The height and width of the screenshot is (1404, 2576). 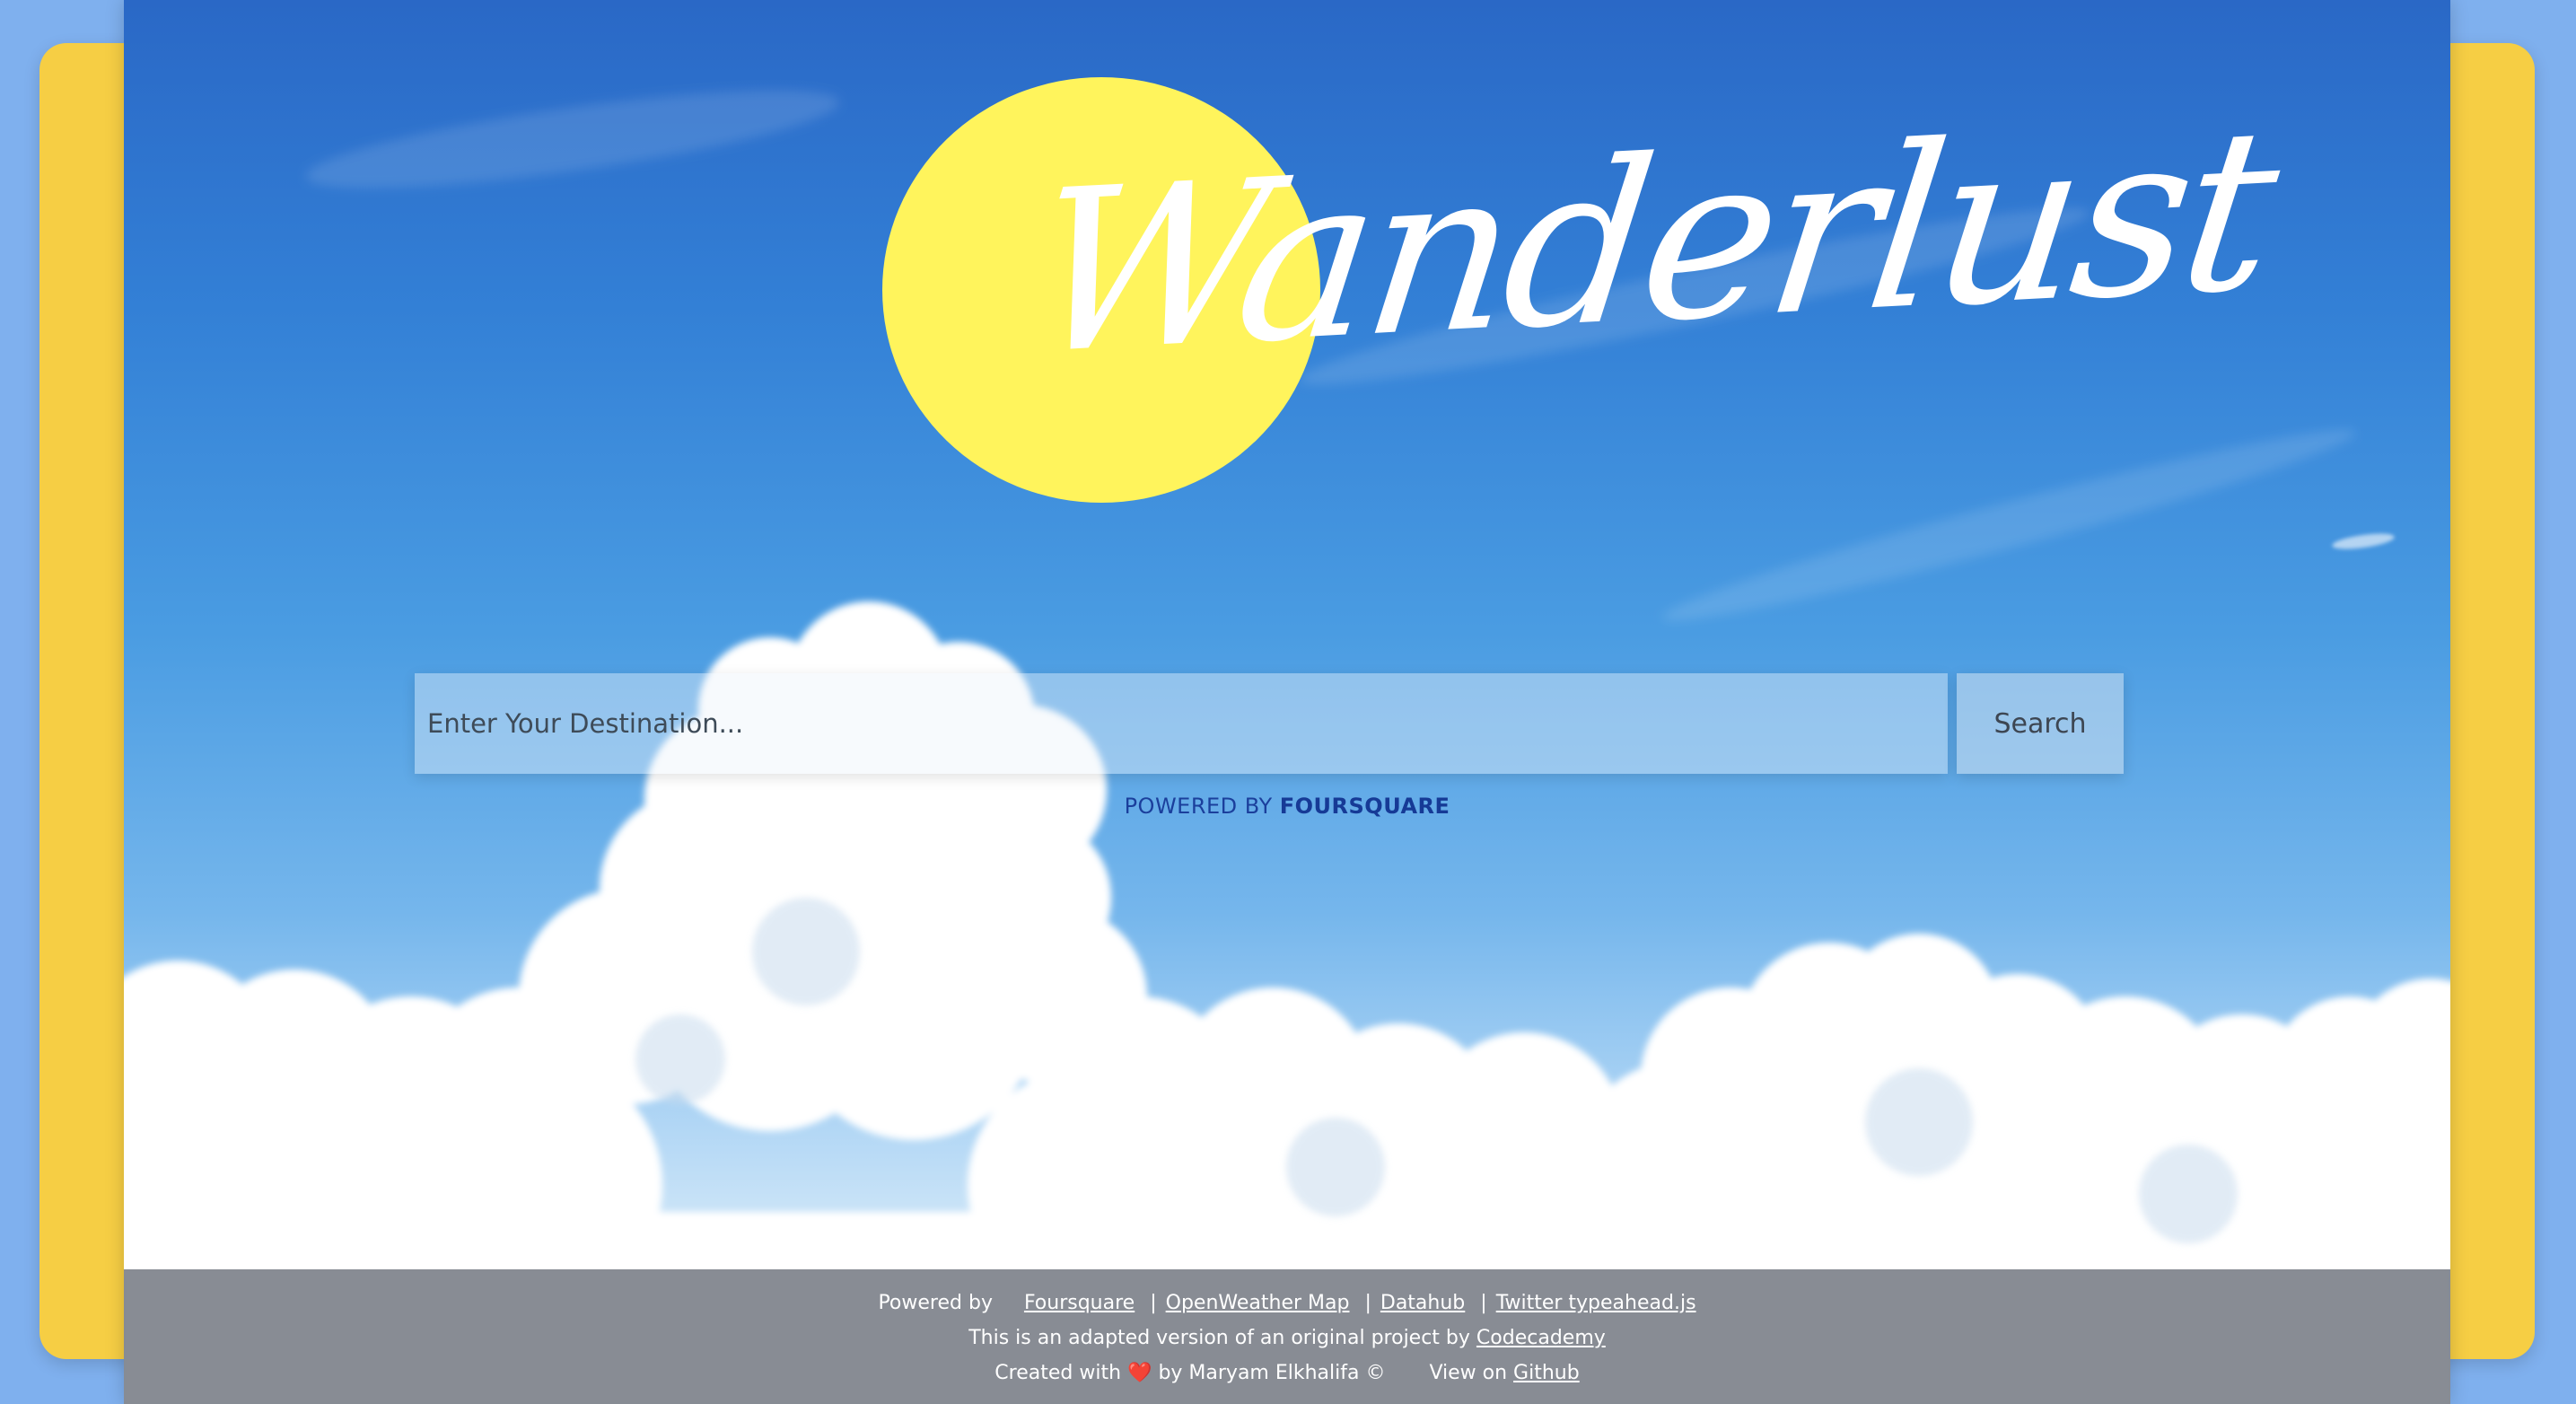 What do you see at coordinates (1546, 1373) in the screenshot?
I see `footer-link-github: Github` at bounding box center [1546, 1373].